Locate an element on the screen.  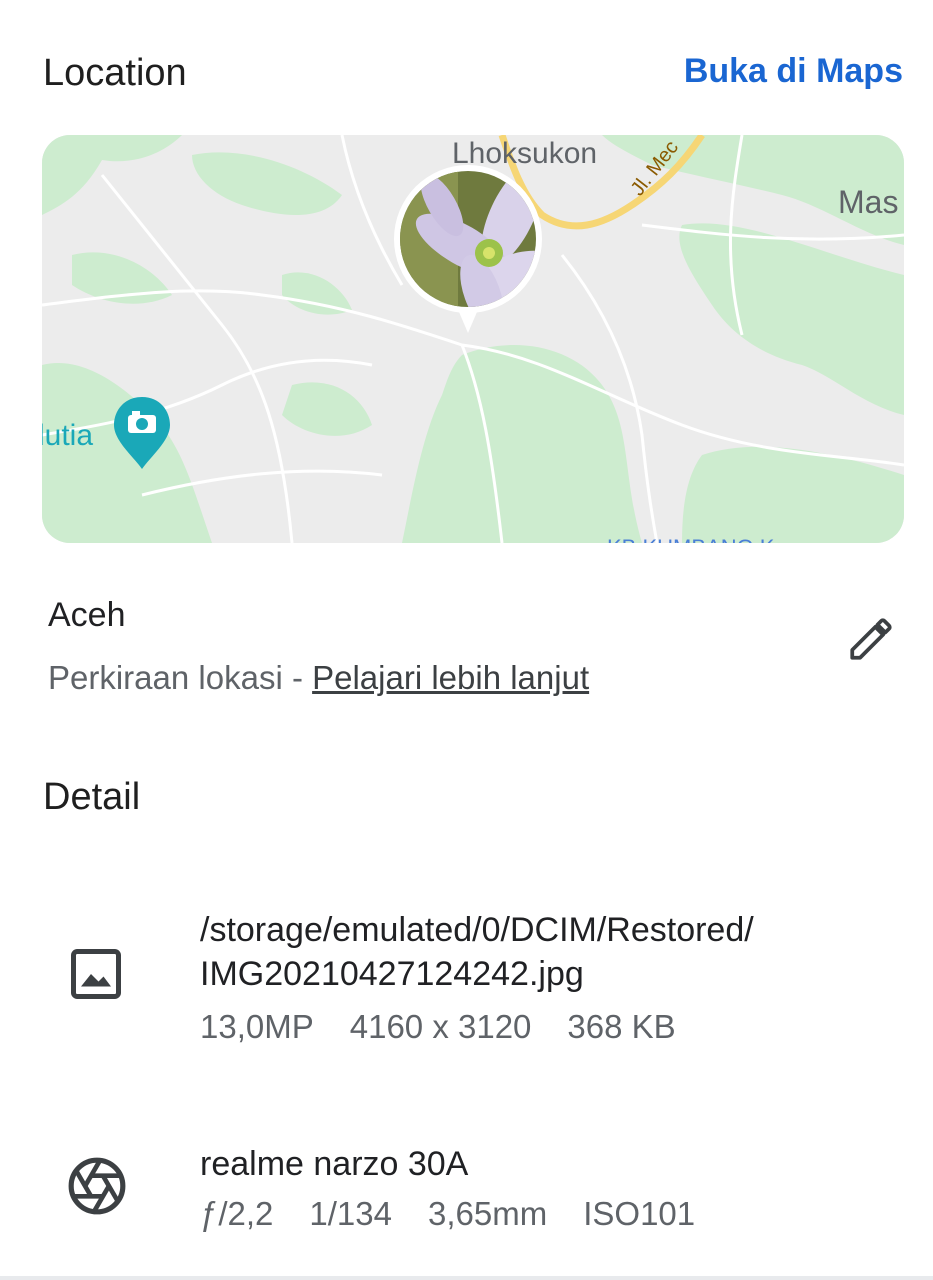
pencil-icon is located at coordinates (871, 639).